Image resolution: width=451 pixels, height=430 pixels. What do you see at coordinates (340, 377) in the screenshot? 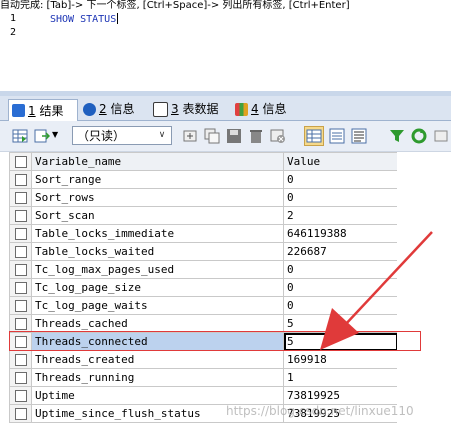
I see `cell-value: 1` at bounding box center [340, 377].